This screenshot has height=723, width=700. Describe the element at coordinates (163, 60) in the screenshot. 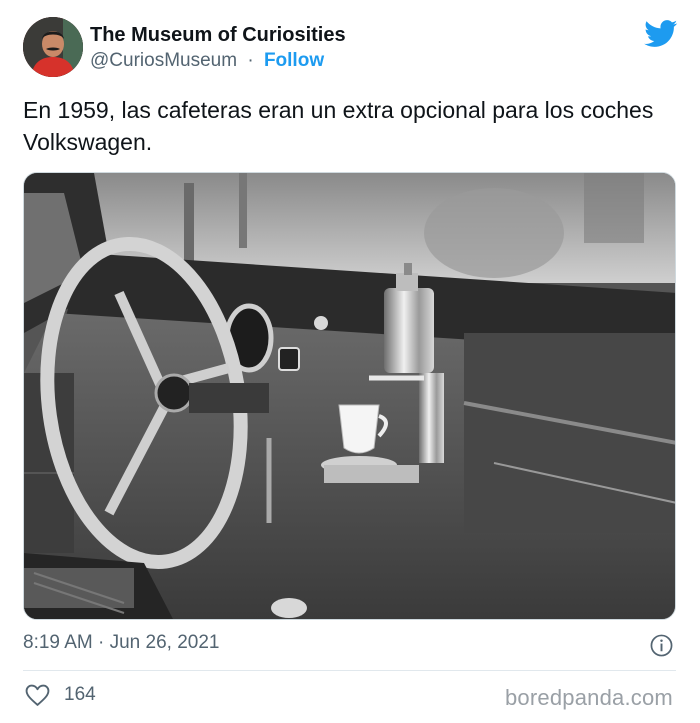

I see `author-handle: @CuriosMuseum` at that location.